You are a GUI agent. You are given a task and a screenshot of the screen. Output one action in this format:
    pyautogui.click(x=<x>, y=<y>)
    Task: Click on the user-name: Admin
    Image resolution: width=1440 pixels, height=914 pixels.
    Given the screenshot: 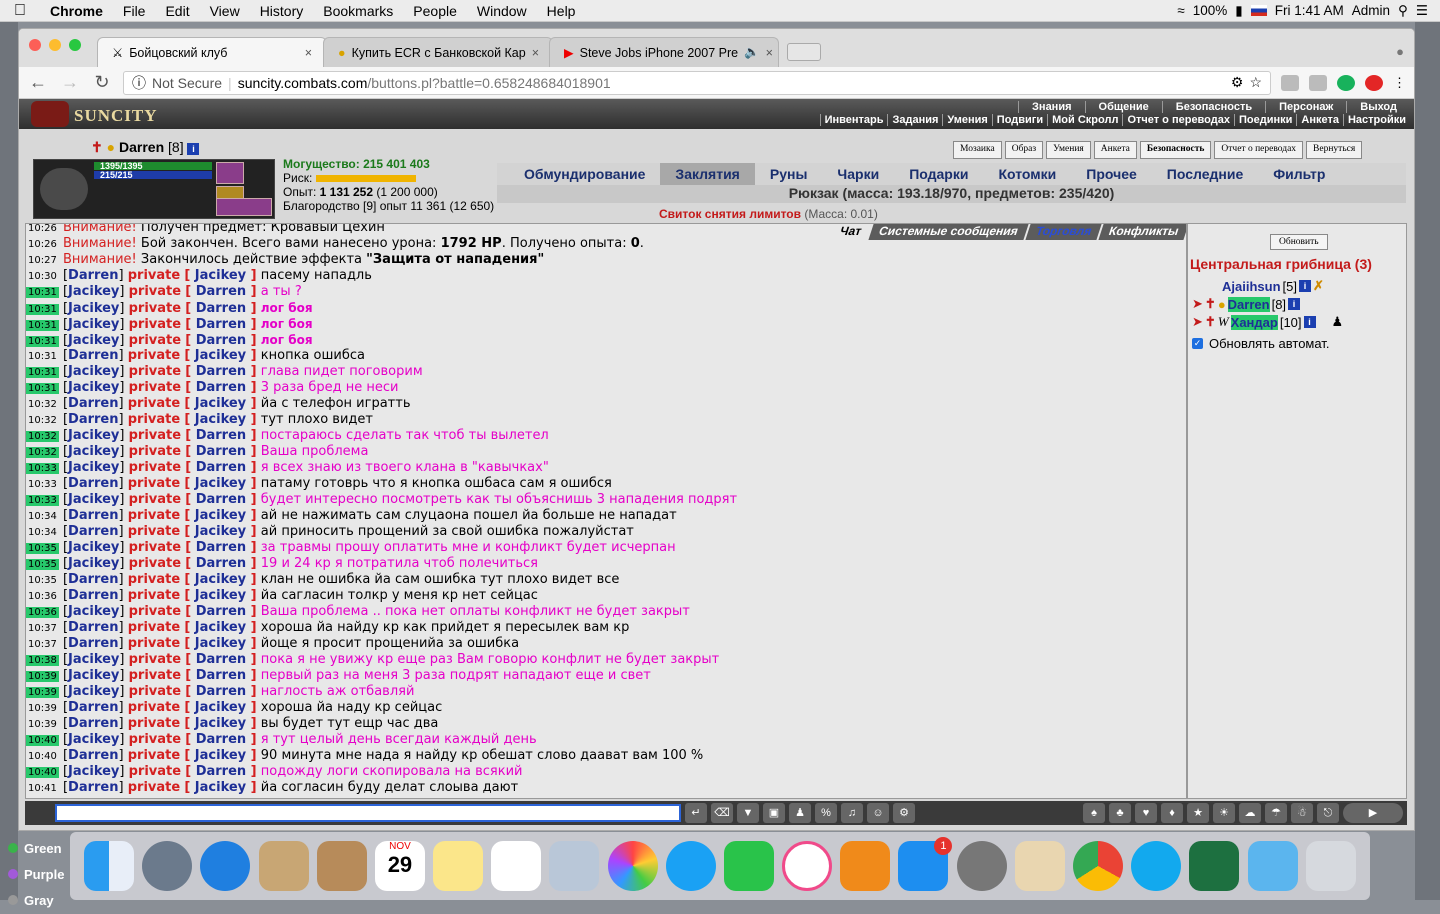 What is the action you would take?
    pyautogui.click(x=1371, y=10)
    